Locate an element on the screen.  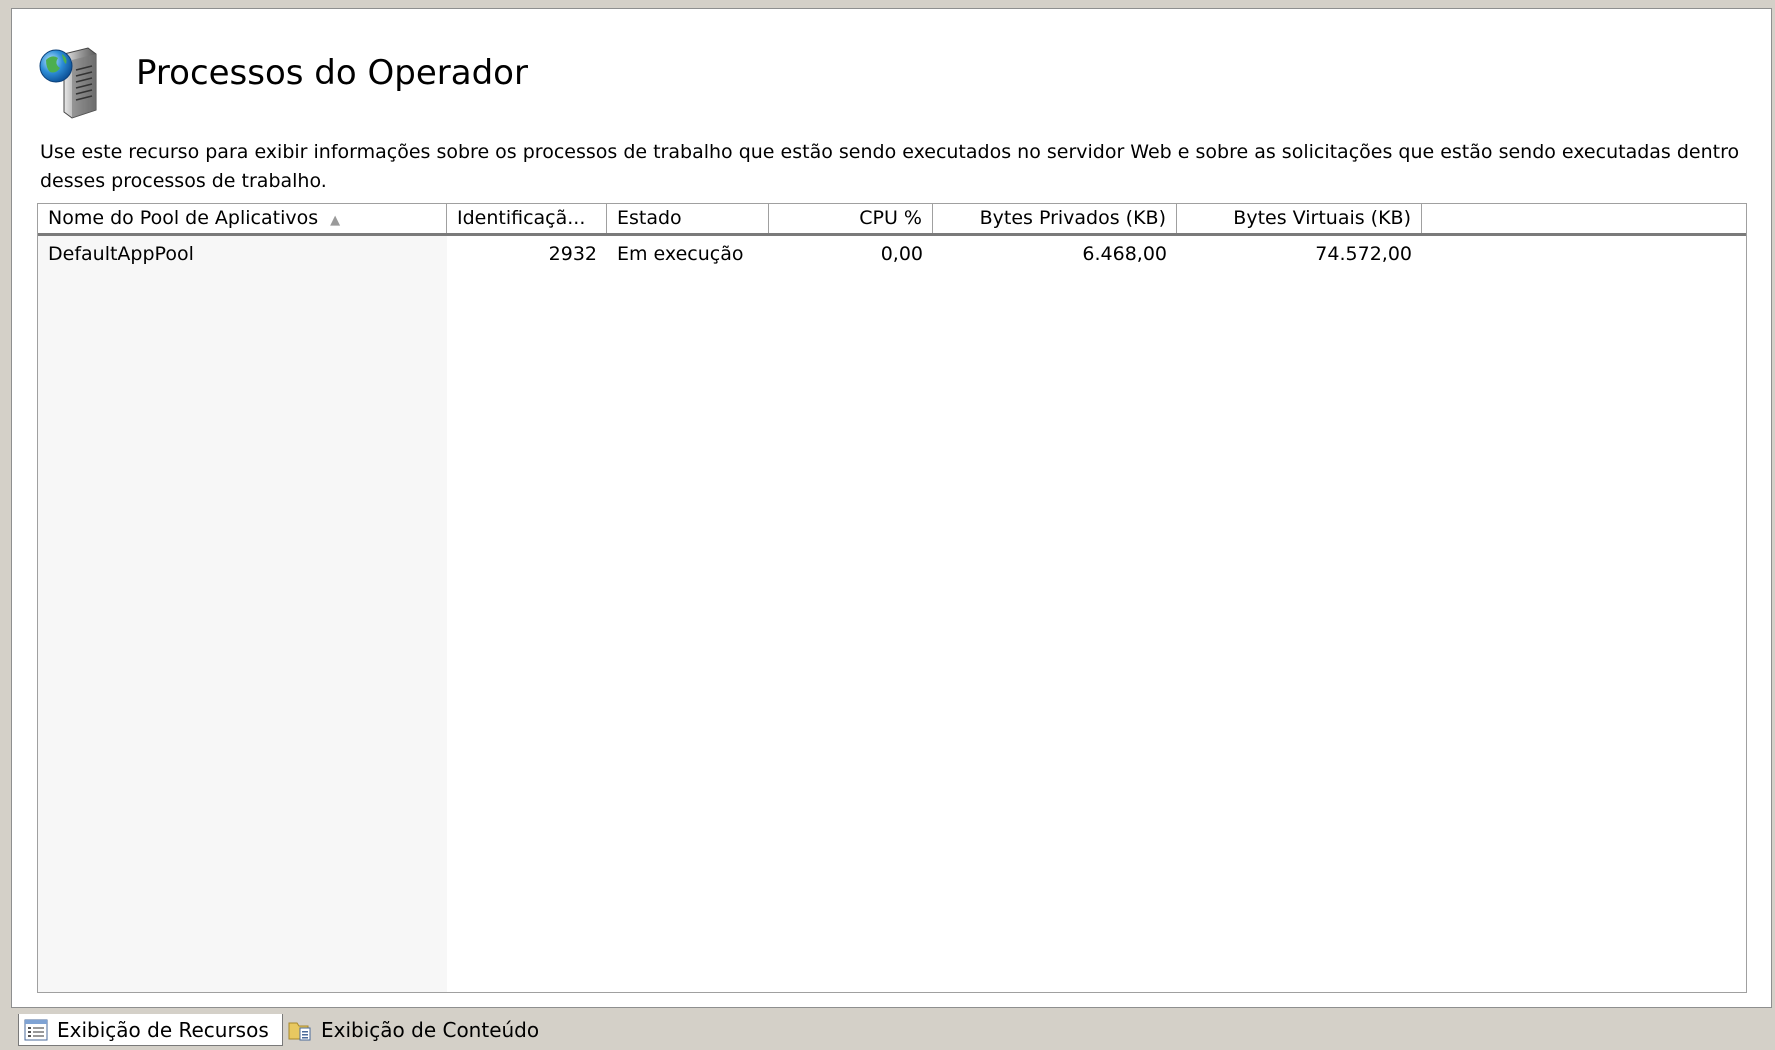
column-header-private-bytes: Bytes Privados (KB) is located at coordinates (1055, 218).